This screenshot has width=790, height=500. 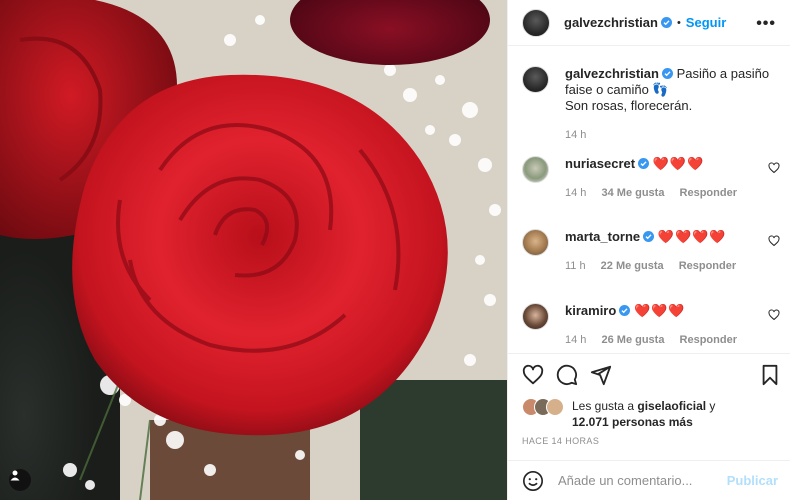 What do you see at coordinates (766, 24) in the screenshot?
I see `more-options-icon: •••` at bounding box center [766, 24].